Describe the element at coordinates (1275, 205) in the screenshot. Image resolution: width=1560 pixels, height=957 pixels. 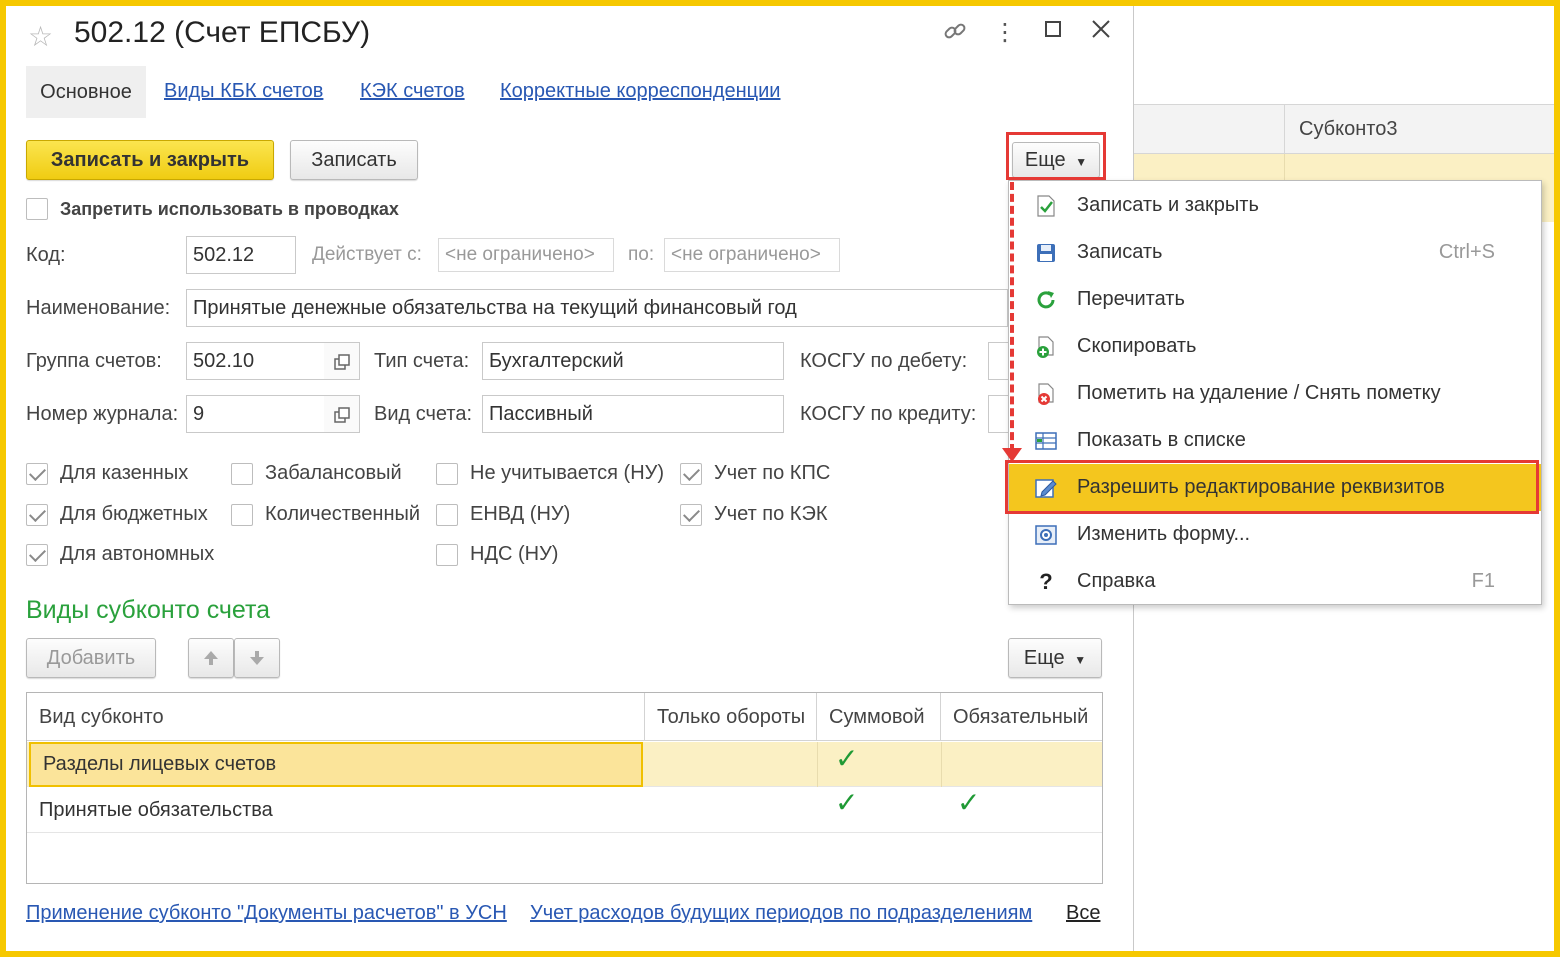
I see `menu-item-save-close: Записать и закрыть` at that location.